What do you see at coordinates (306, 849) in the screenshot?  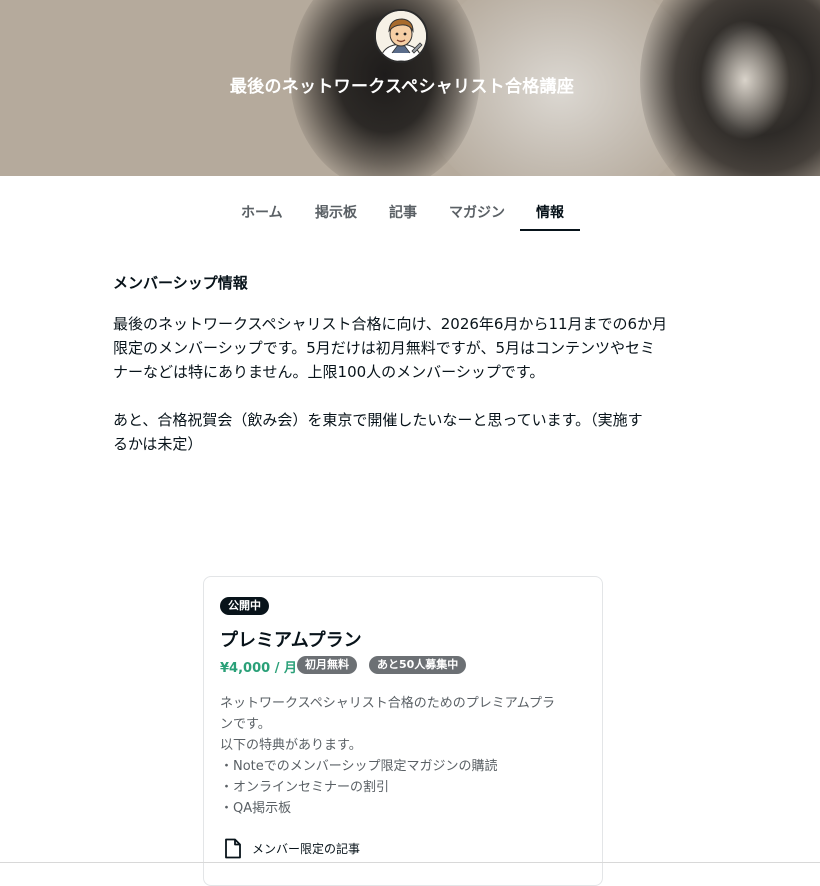 I see `benefit-label: メンバー限定の記事` at bounding box center [306, 849].